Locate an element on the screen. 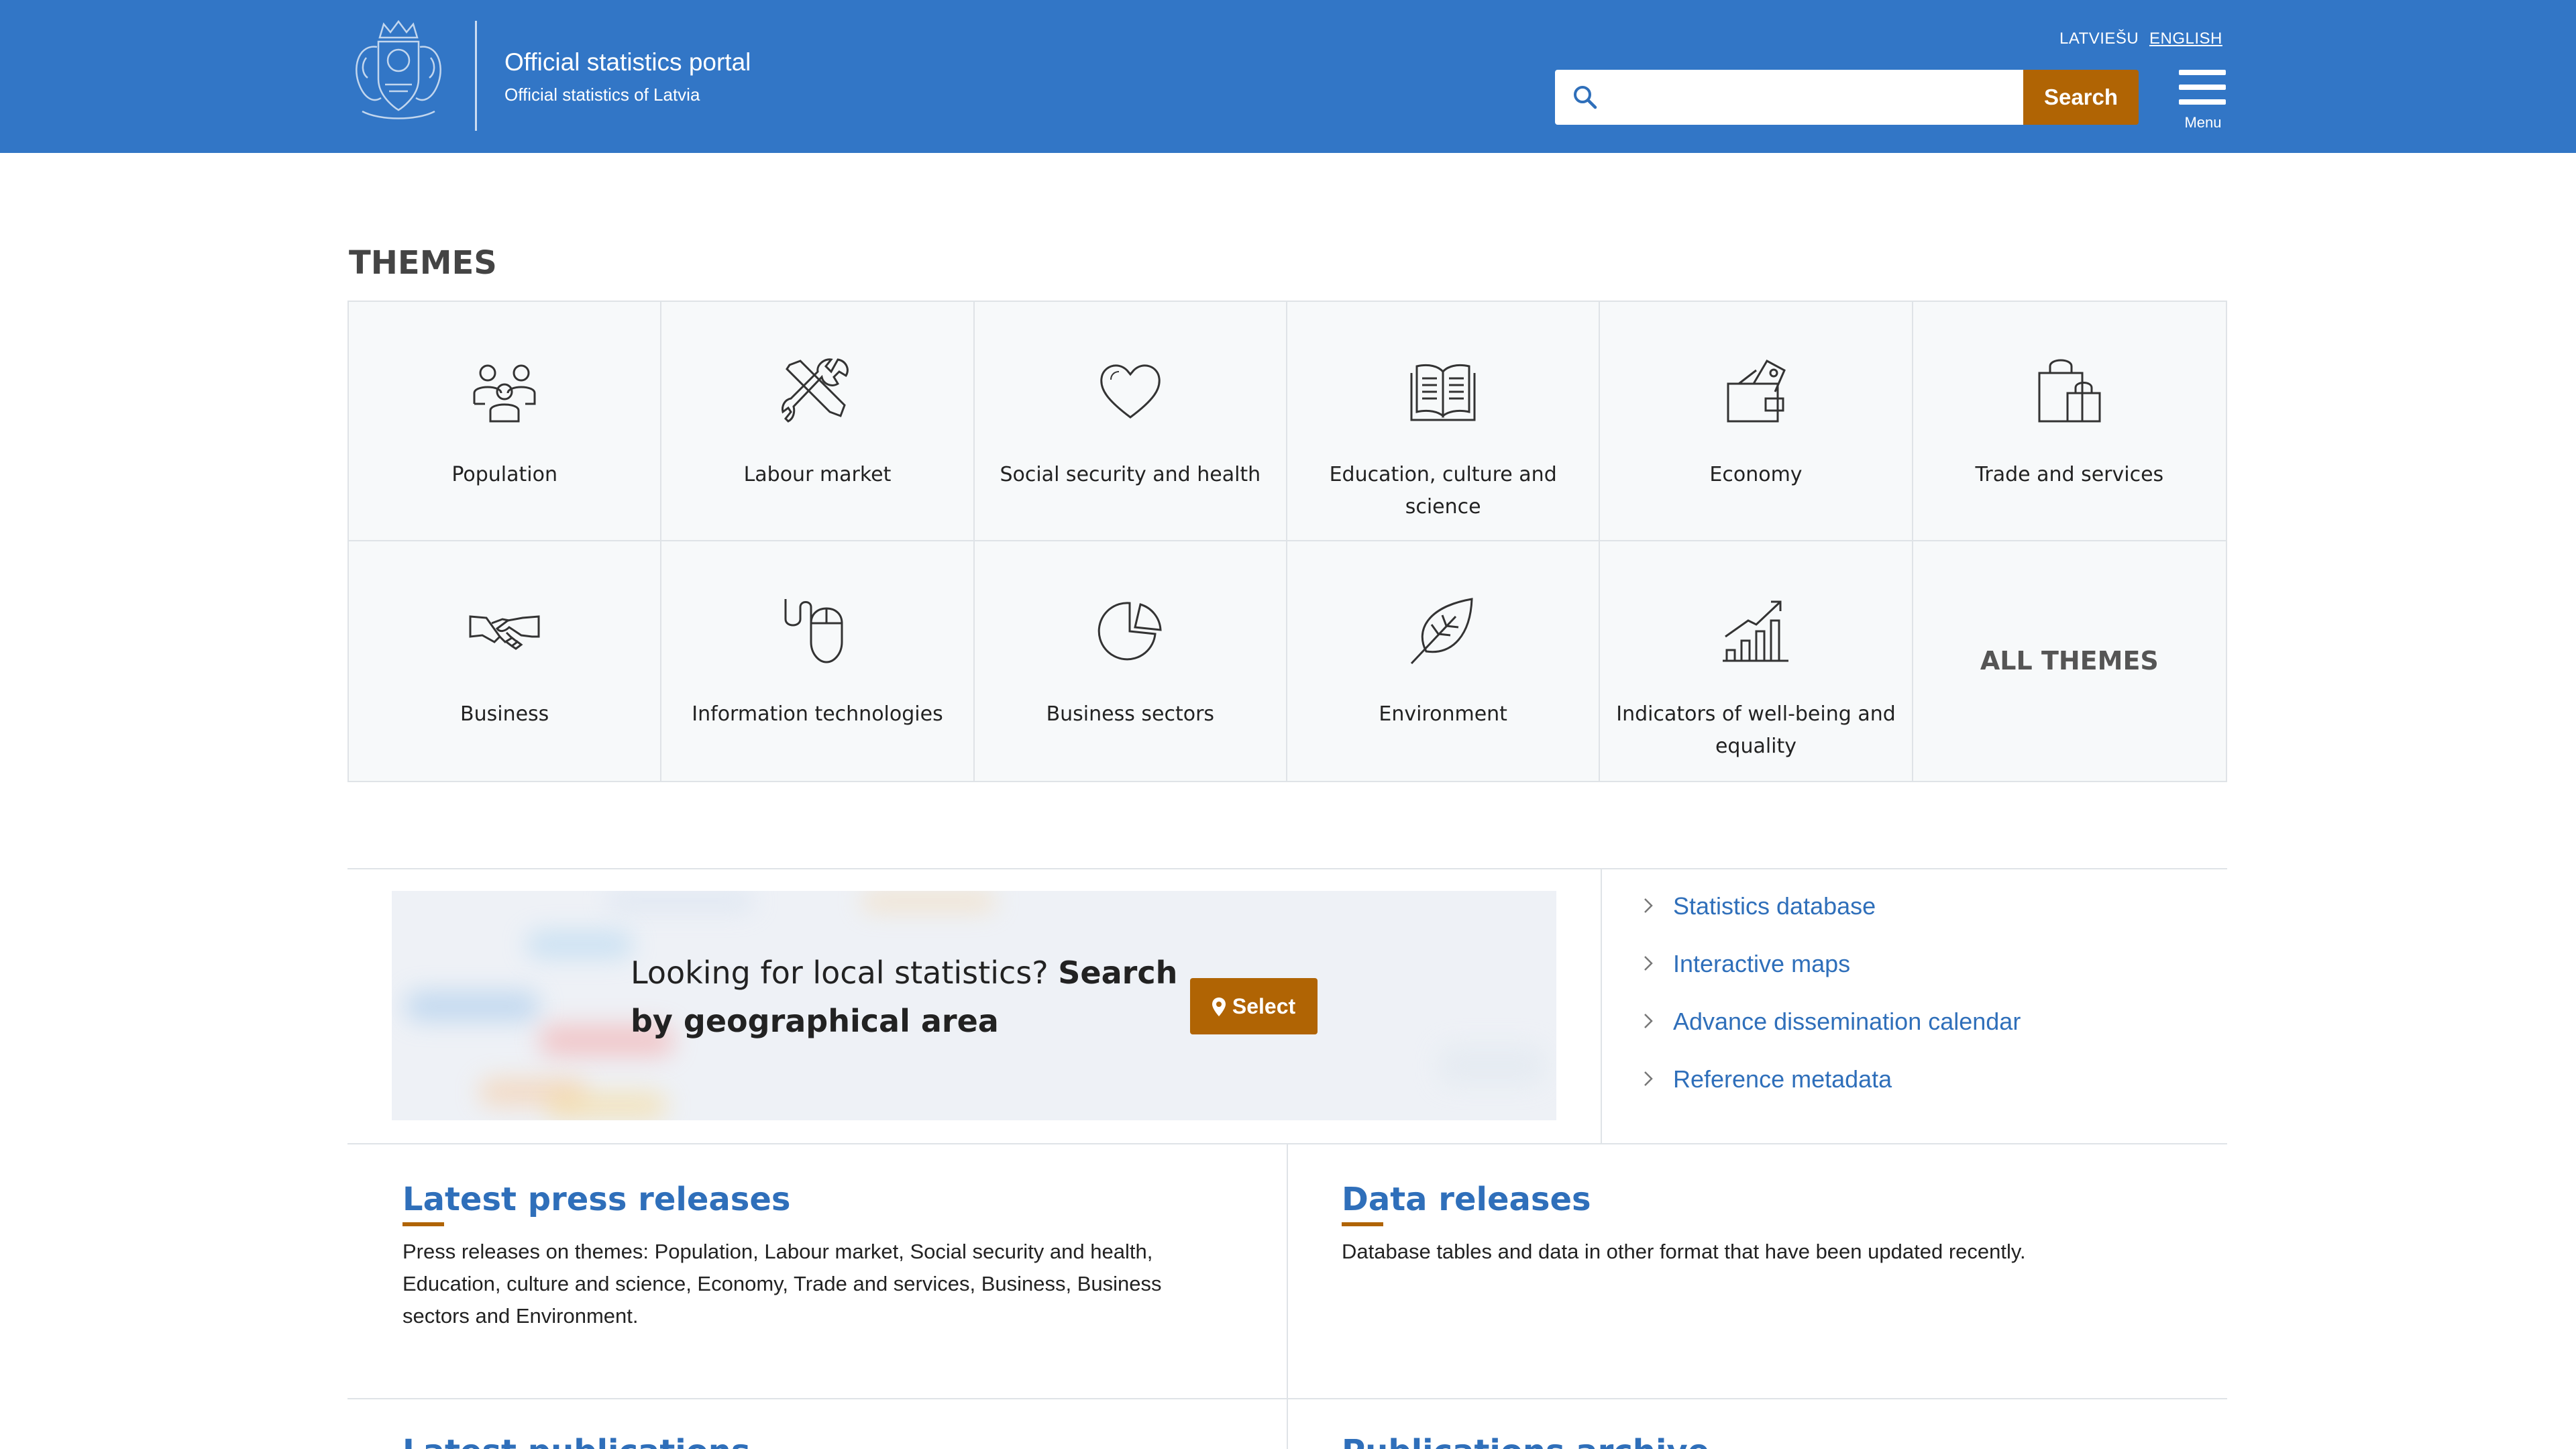  data-releases-title: Data releases is located at coordinates (1466, 1199).